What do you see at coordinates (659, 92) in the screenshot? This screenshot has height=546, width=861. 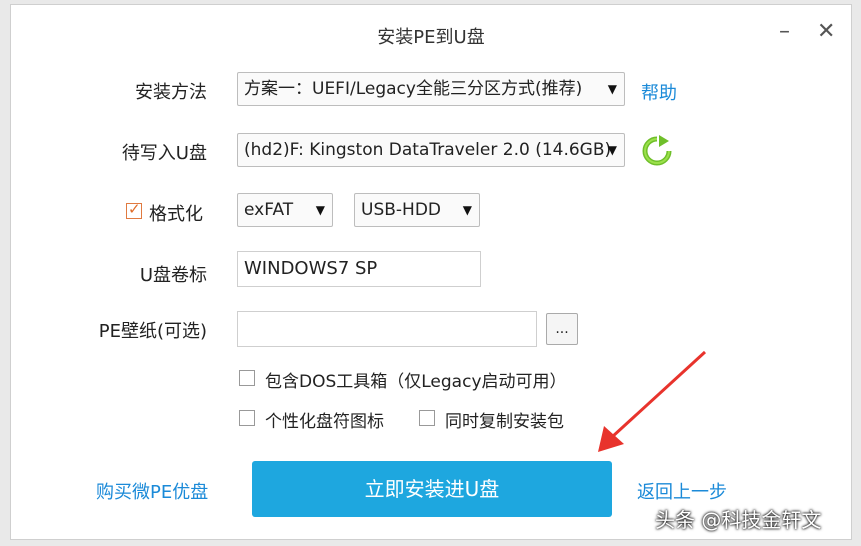 I see `help-link: 帮助` at bounding box center [659, 92].